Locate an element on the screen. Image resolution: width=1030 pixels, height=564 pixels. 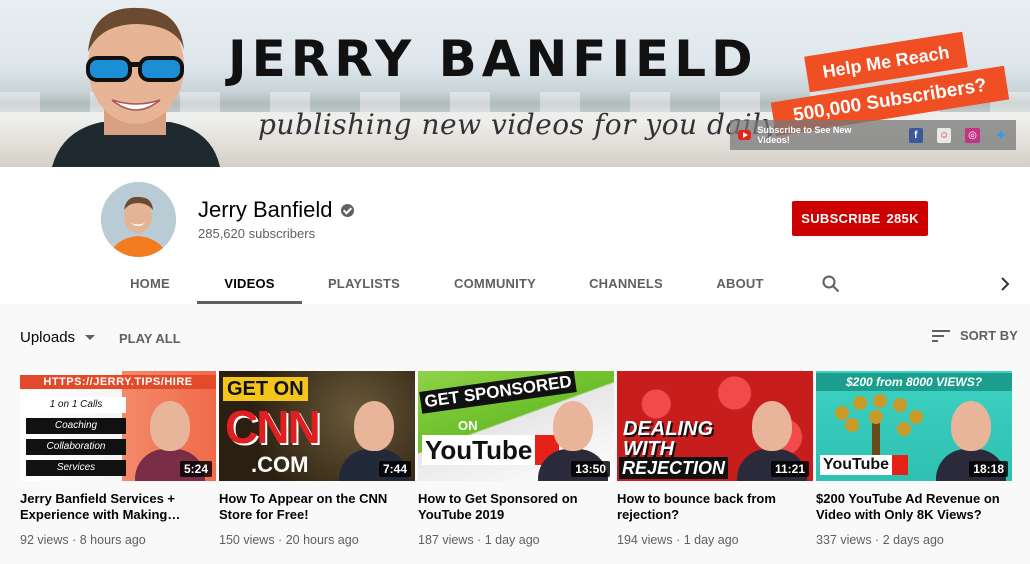
subscriber-count: 285,620 subscribers is located at coordinates (257, 233).